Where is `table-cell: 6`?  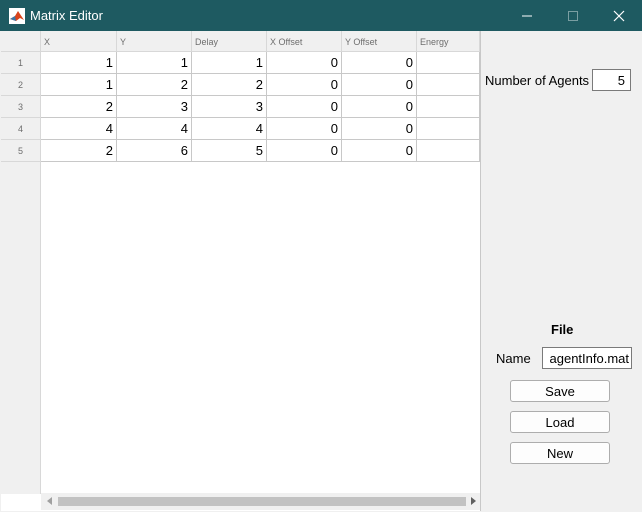
table-cell: 6 is located at coordinates (154, 151).